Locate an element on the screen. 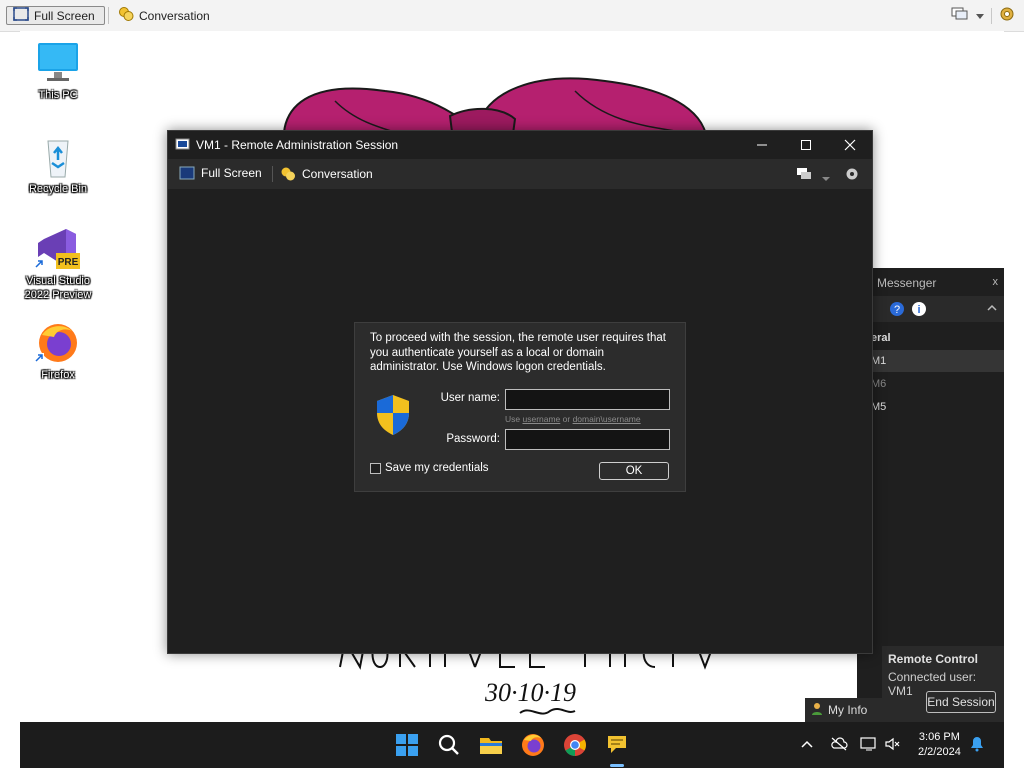  help-icon: ? is located at coordinates (897, 310).